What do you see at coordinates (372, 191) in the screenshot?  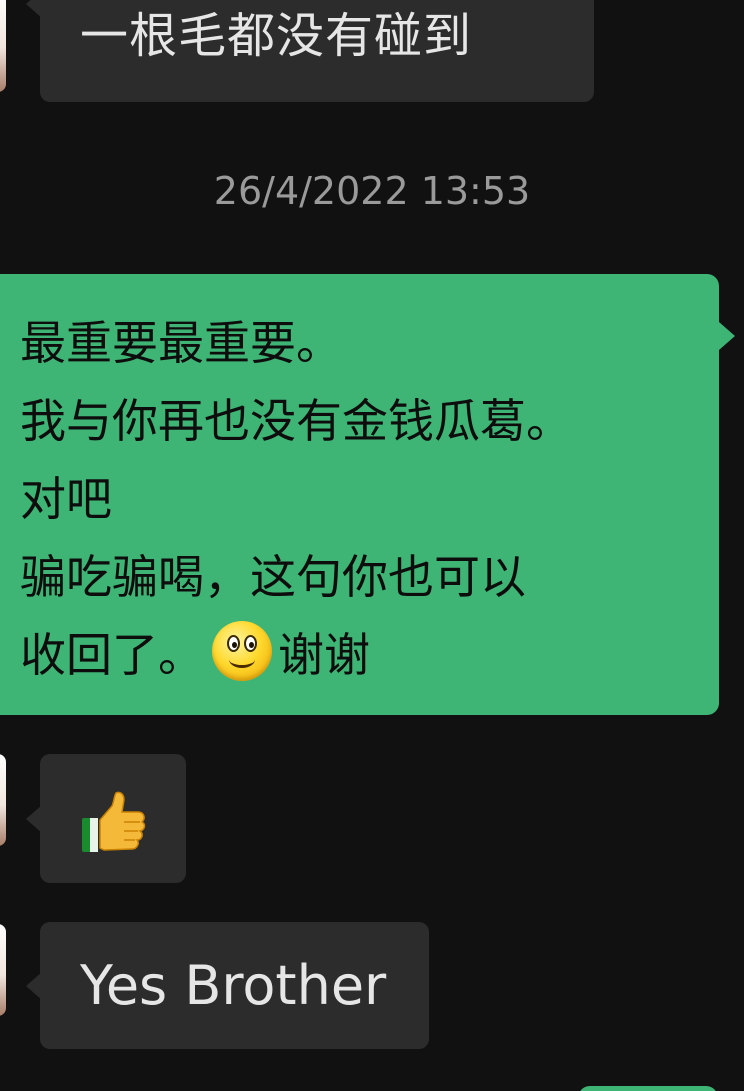 I see `message-timestamp: 26/4/2022 13:53` at bounding box center [372, 191].